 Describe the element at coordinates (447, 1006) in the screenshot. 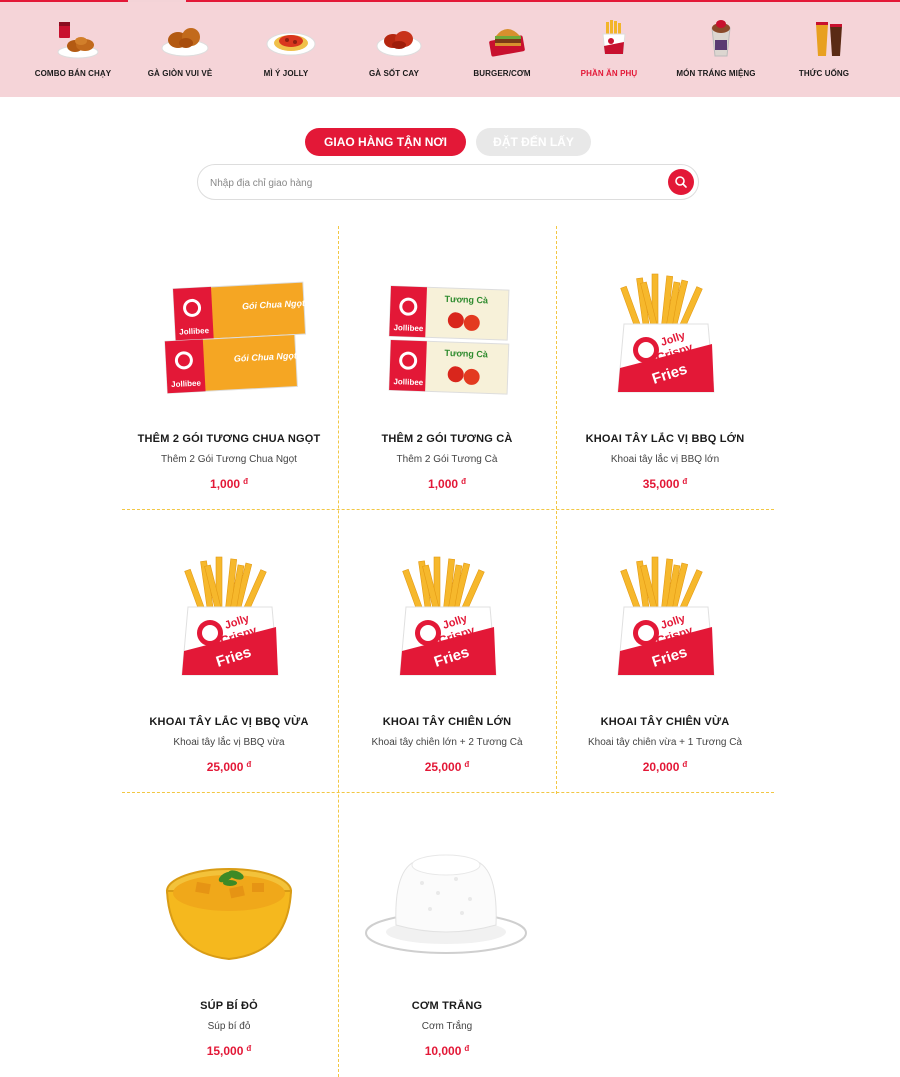

I see `product-name: CƠM TRẮNG` at that location.